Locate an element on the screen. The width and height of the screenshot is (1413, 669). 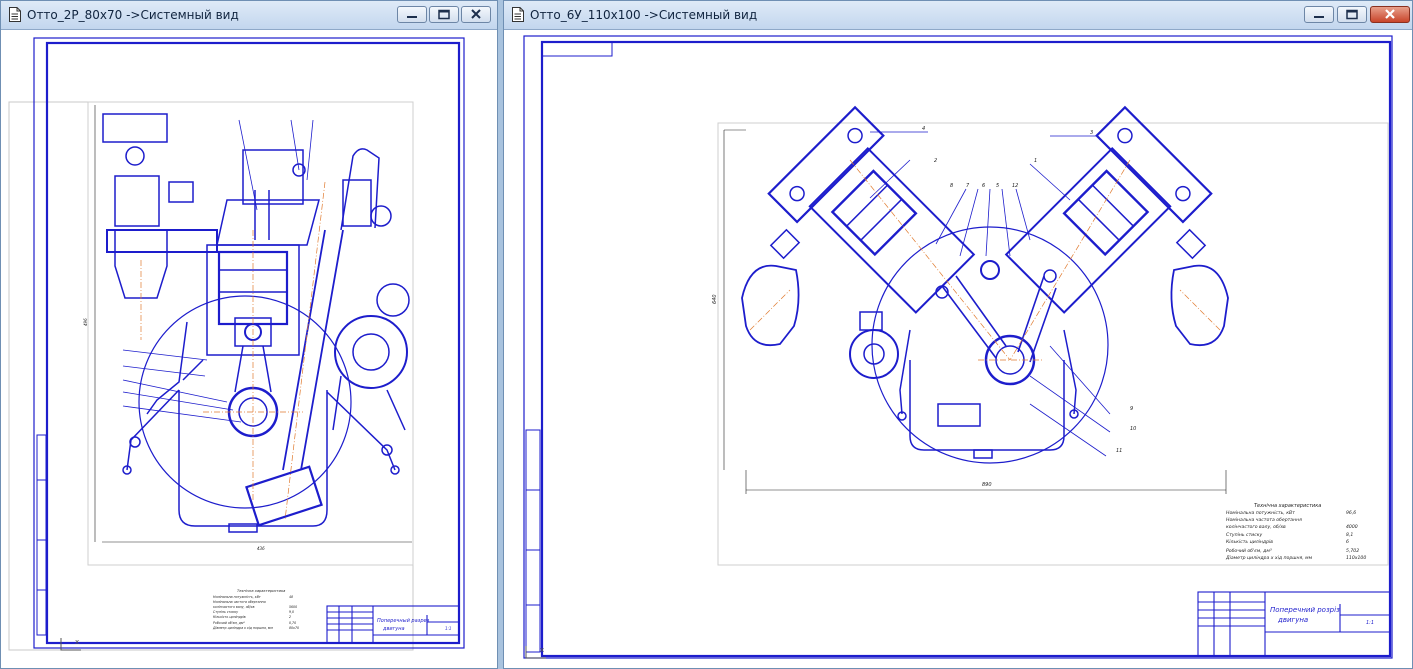
leader-label: 9 is located at coordinates (1131, 409).